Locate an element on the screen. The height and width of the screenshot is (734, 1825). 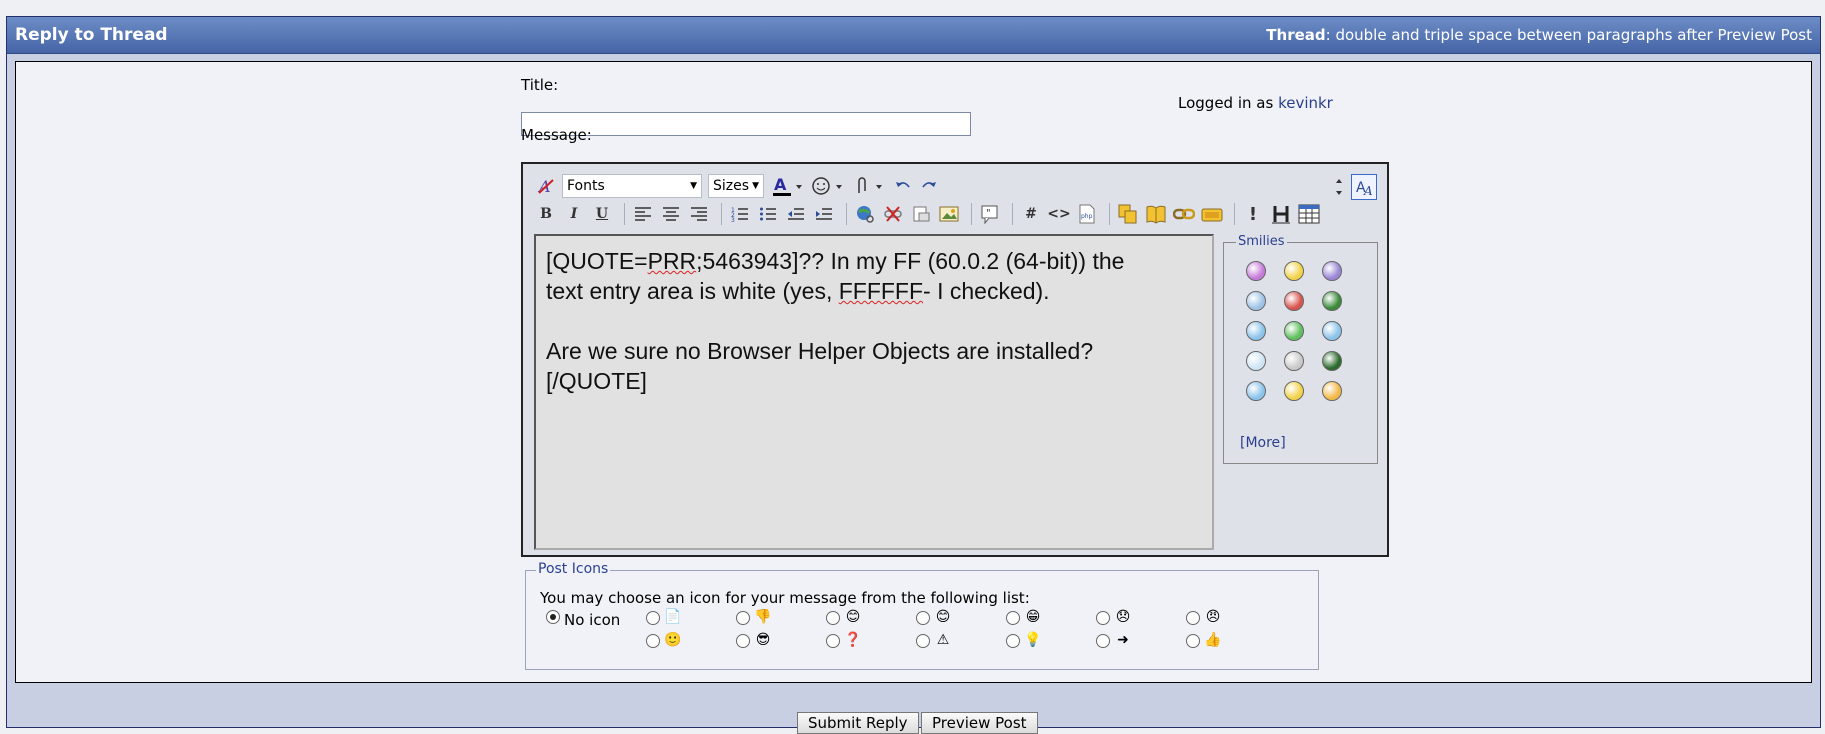
remove-link-icon is located at coordinates (893, 214).